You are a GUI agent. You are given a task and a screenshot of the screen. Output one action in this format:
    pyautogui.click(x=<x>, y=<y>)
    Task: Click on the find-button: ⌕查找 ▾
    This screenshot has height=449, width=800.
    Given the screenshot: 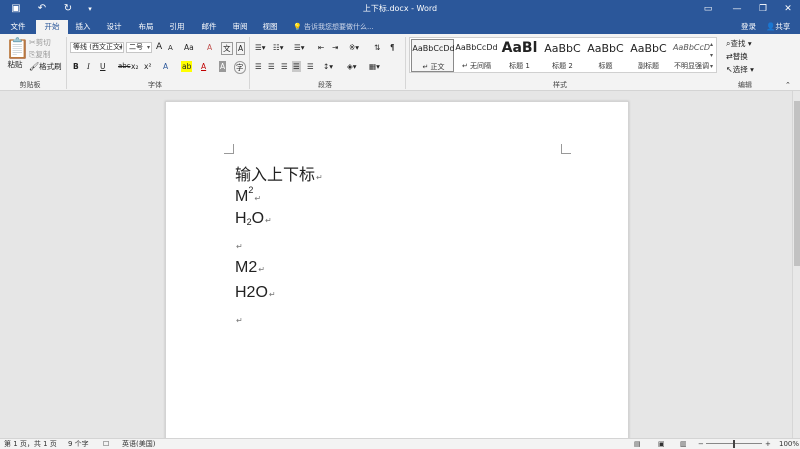 What is the action you would take?
    pyautogui.click(x=739, y=43)
    